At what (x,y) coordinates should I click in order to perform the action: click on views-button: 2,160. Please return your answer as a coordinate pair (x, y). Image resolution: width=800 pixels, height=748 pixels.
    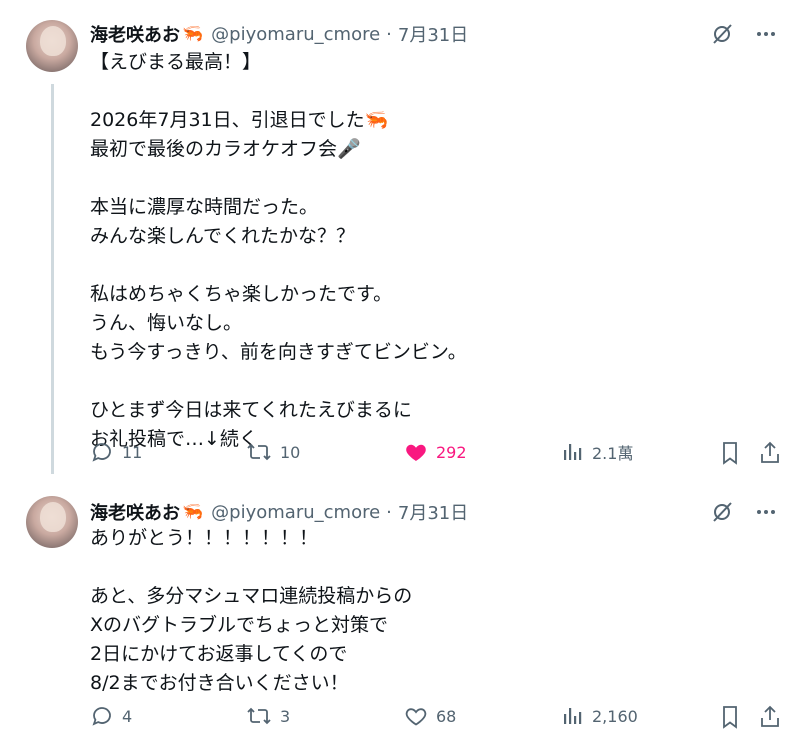
    Looking at the image, I should click on (600, 716).